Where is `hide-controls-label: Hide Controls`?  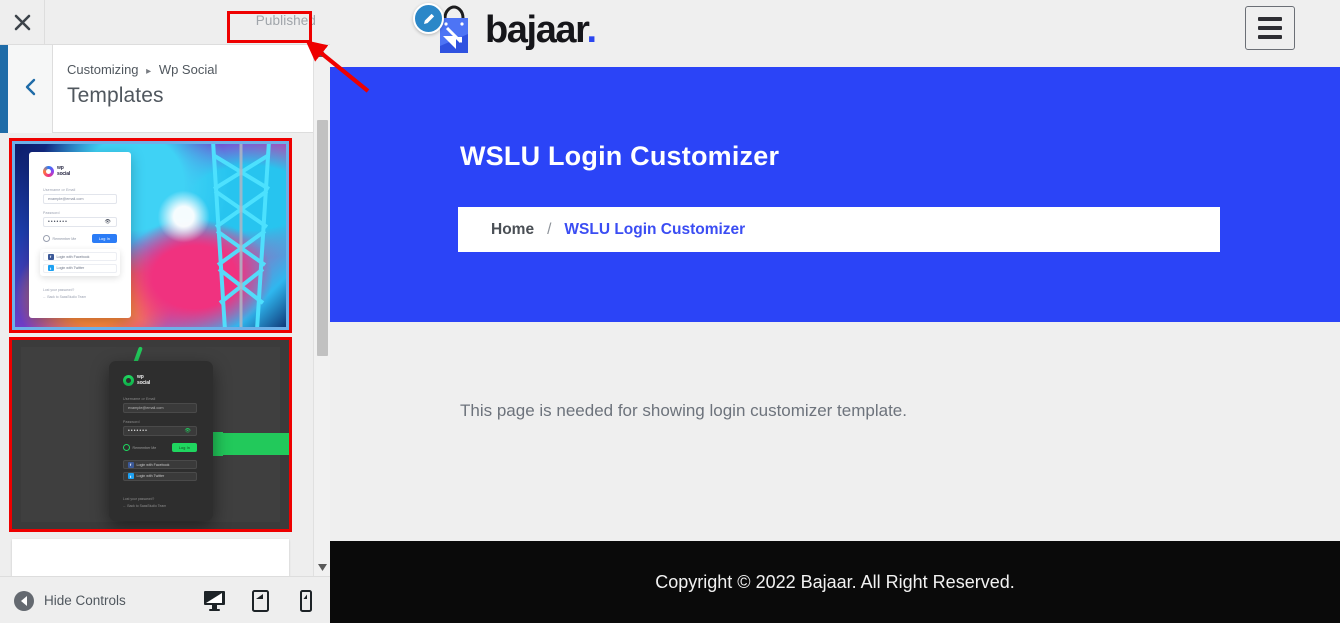 hide-controls-label: Hide Controls is located at coordinates (85, 600).